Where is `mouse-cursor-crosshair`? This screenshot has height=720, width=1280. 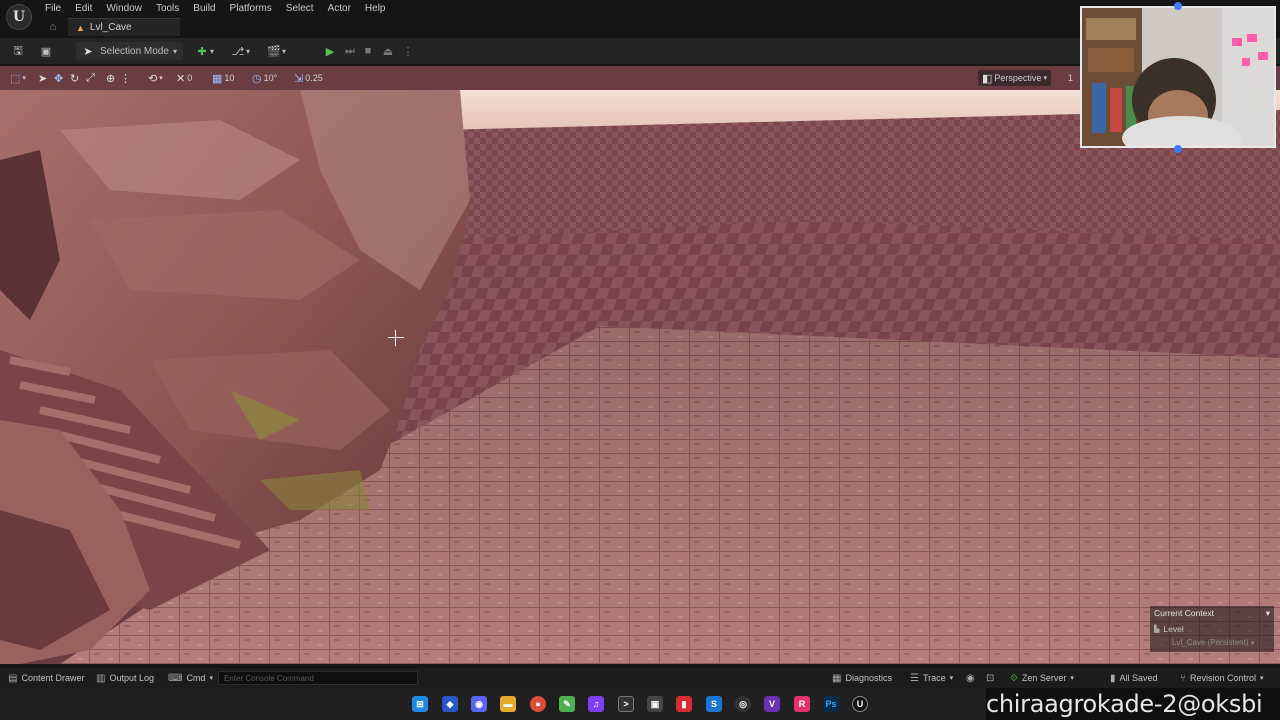 mouse-cursor-crosshair is located at coordinates (396, 338).